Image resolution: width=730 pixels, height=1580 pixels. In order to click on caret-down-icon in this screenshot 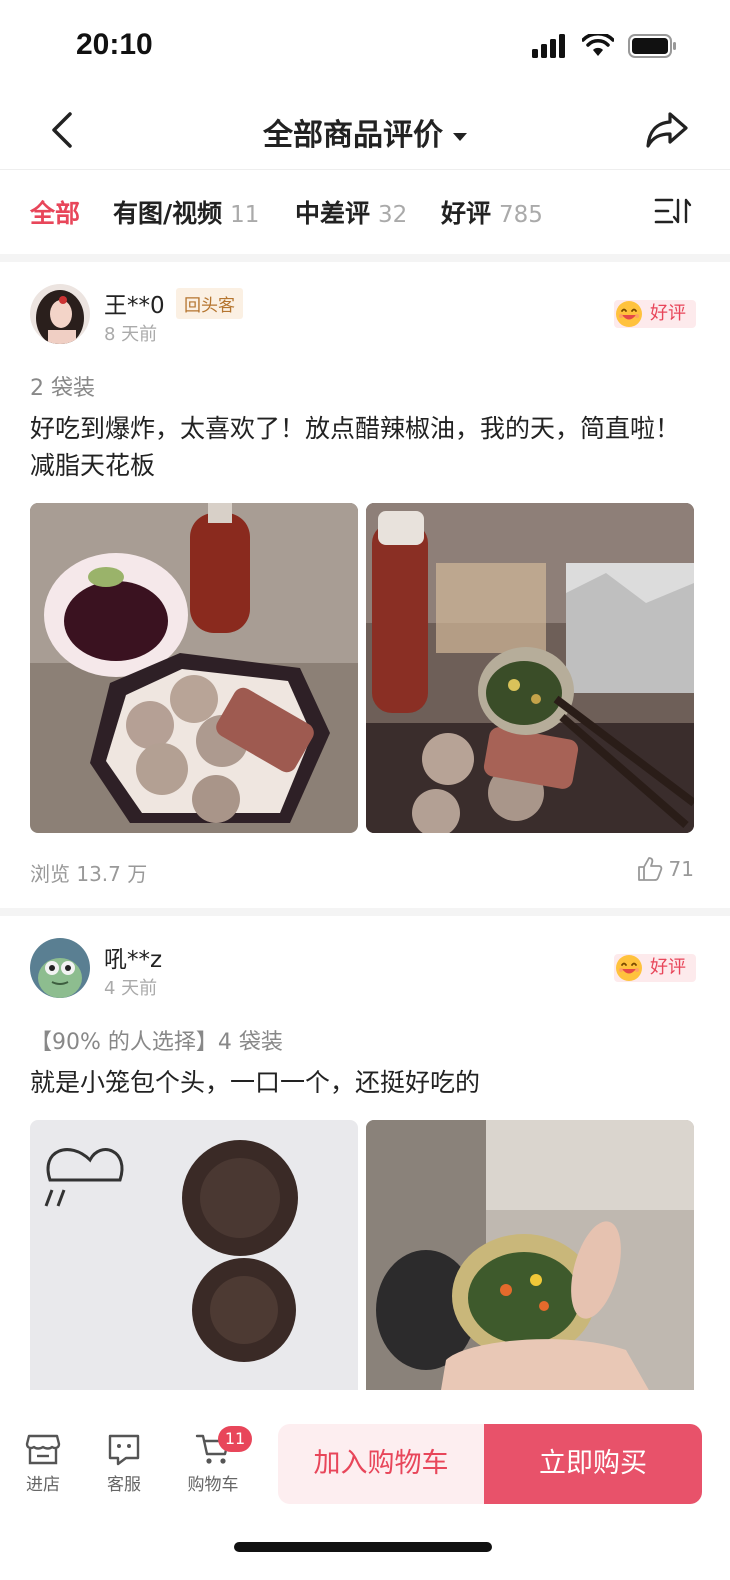, I will do `click(460, 136)`.